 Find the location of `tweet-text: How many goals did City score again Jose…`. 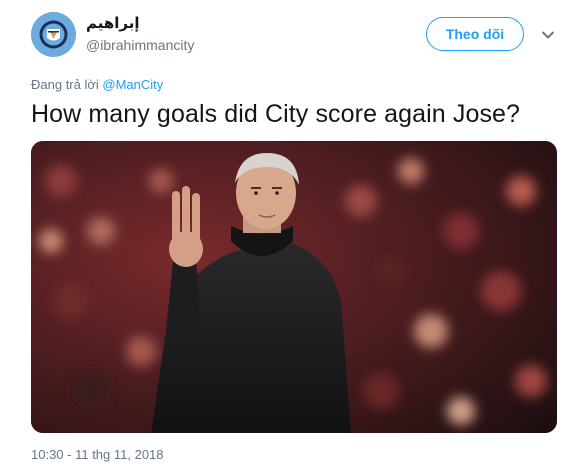

tweet-text: How many goals did City score again Jose… is located at coordinates (276, 114).